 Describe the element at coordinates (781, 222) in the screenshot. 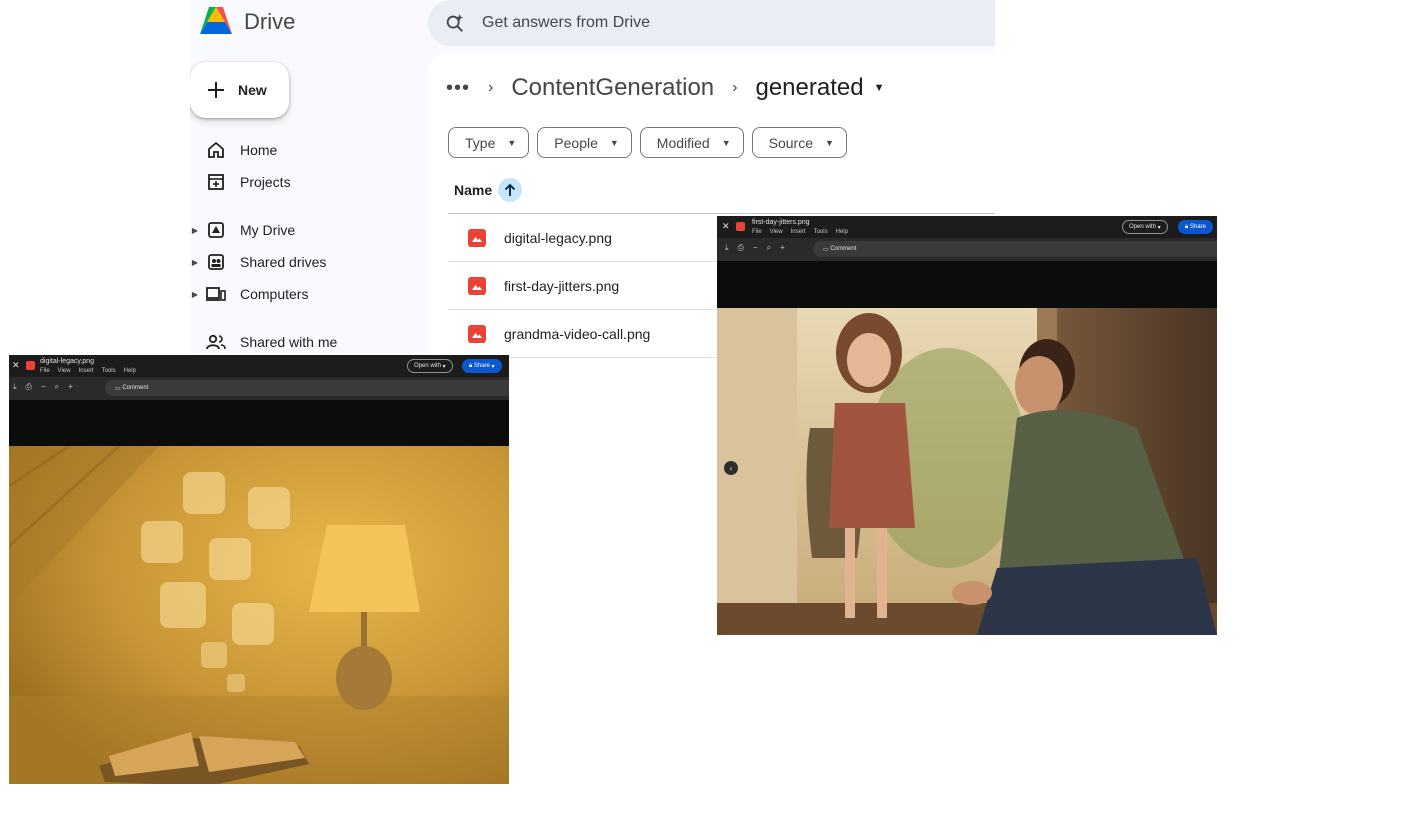

I see `preview-title: first-day-jitters.png` at that location.